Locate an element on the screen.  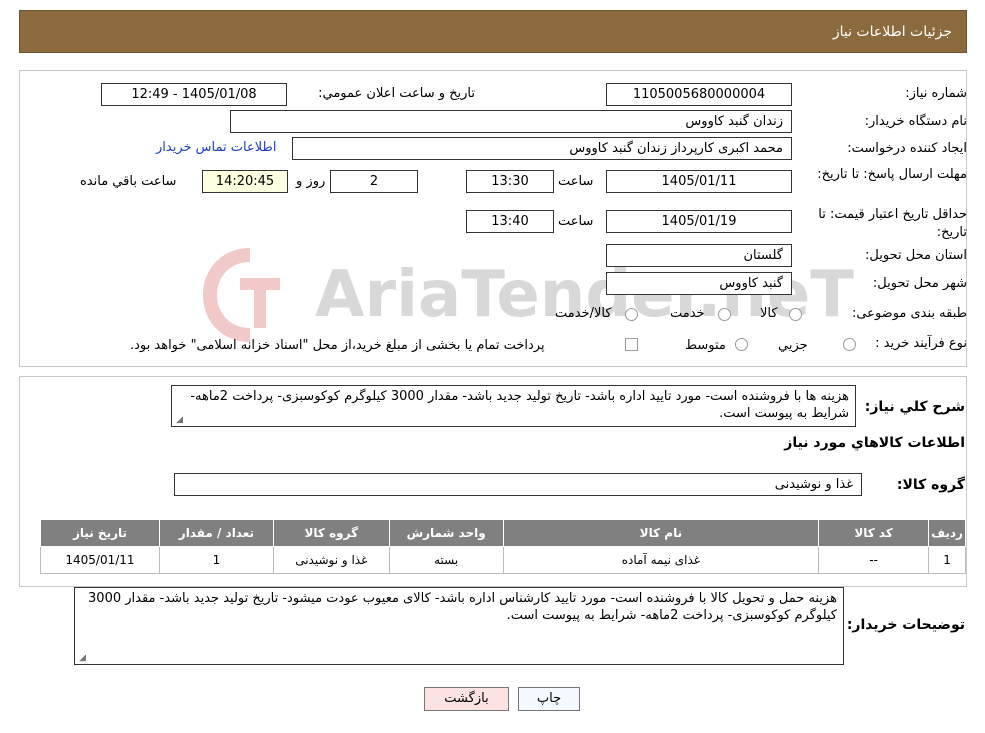
creator-label: ایجاد کننده درخواست: is located at coordinates (907, 148).